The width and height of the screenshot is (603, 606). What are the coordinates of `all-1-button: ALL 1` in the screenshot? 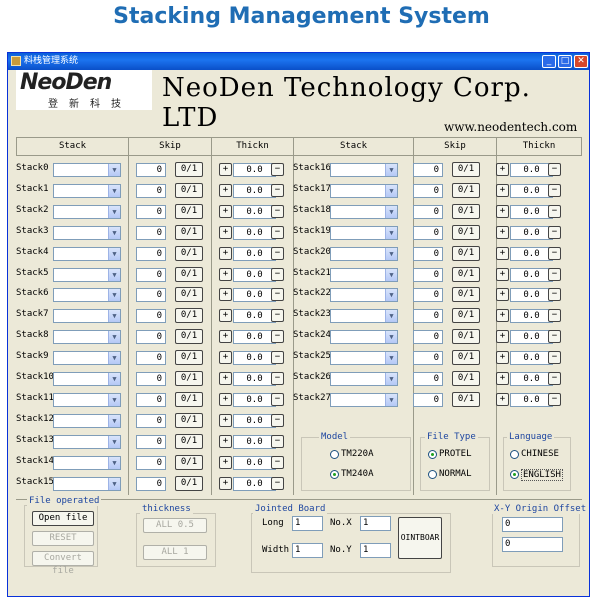 It's located at (175, 552).